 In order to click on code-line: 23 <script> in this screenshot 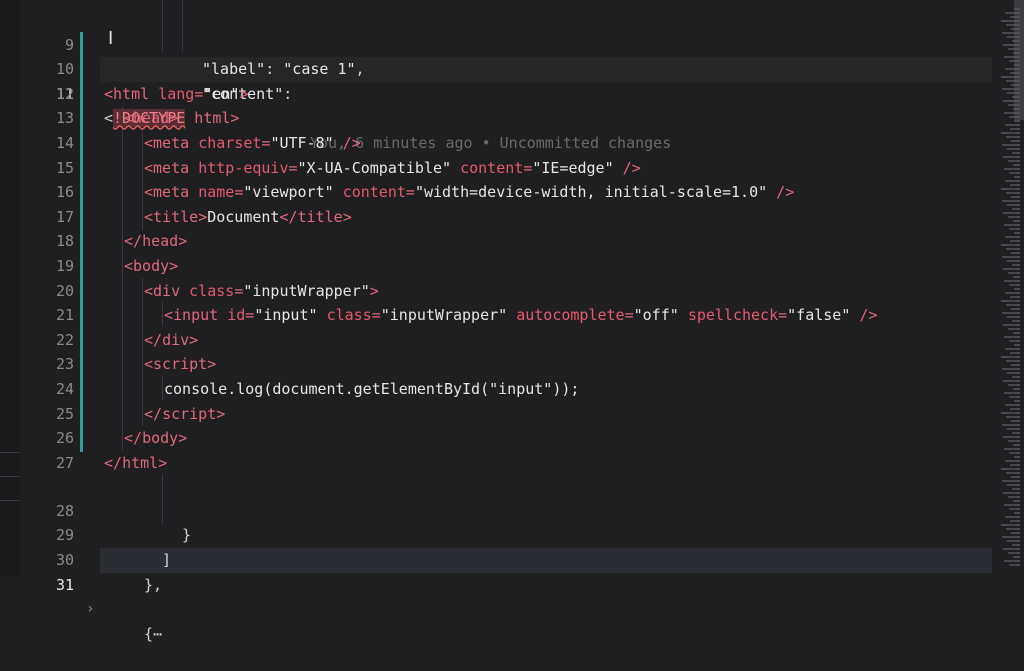, I will do `click(500, 364)`.